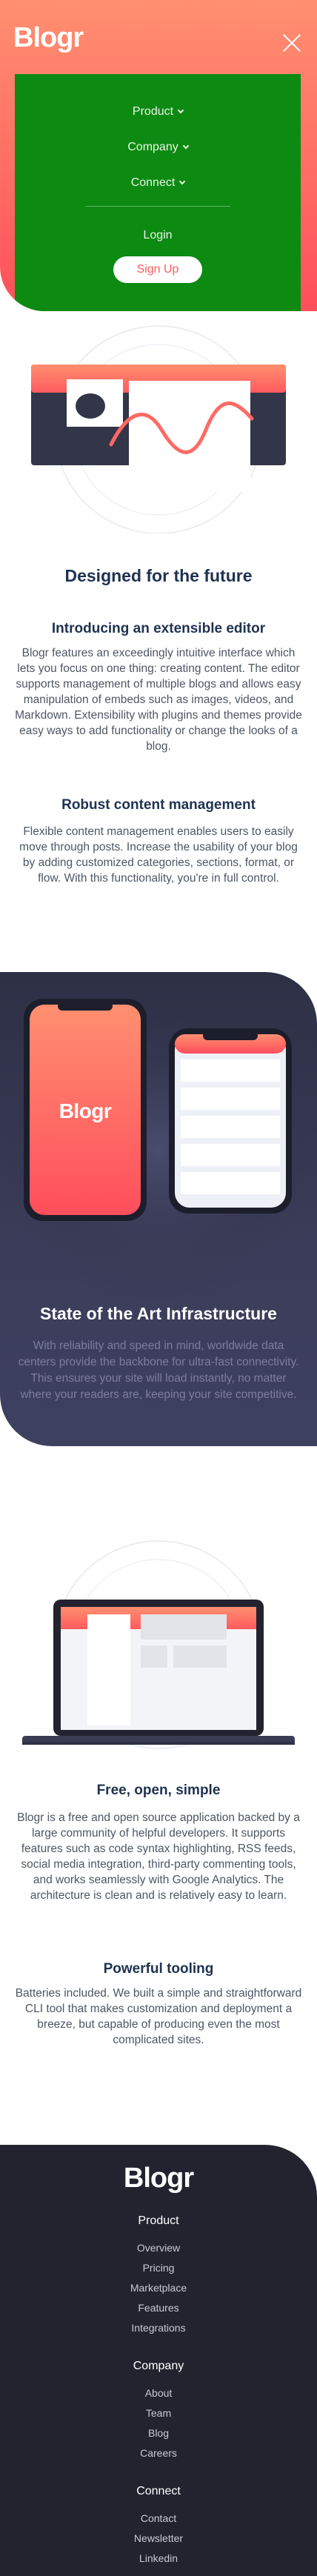 The height and width of the screenshot is (2576, 317). I want to click on mobile-menu: Product Company Connect Login Sign Up, so click(158, 192).